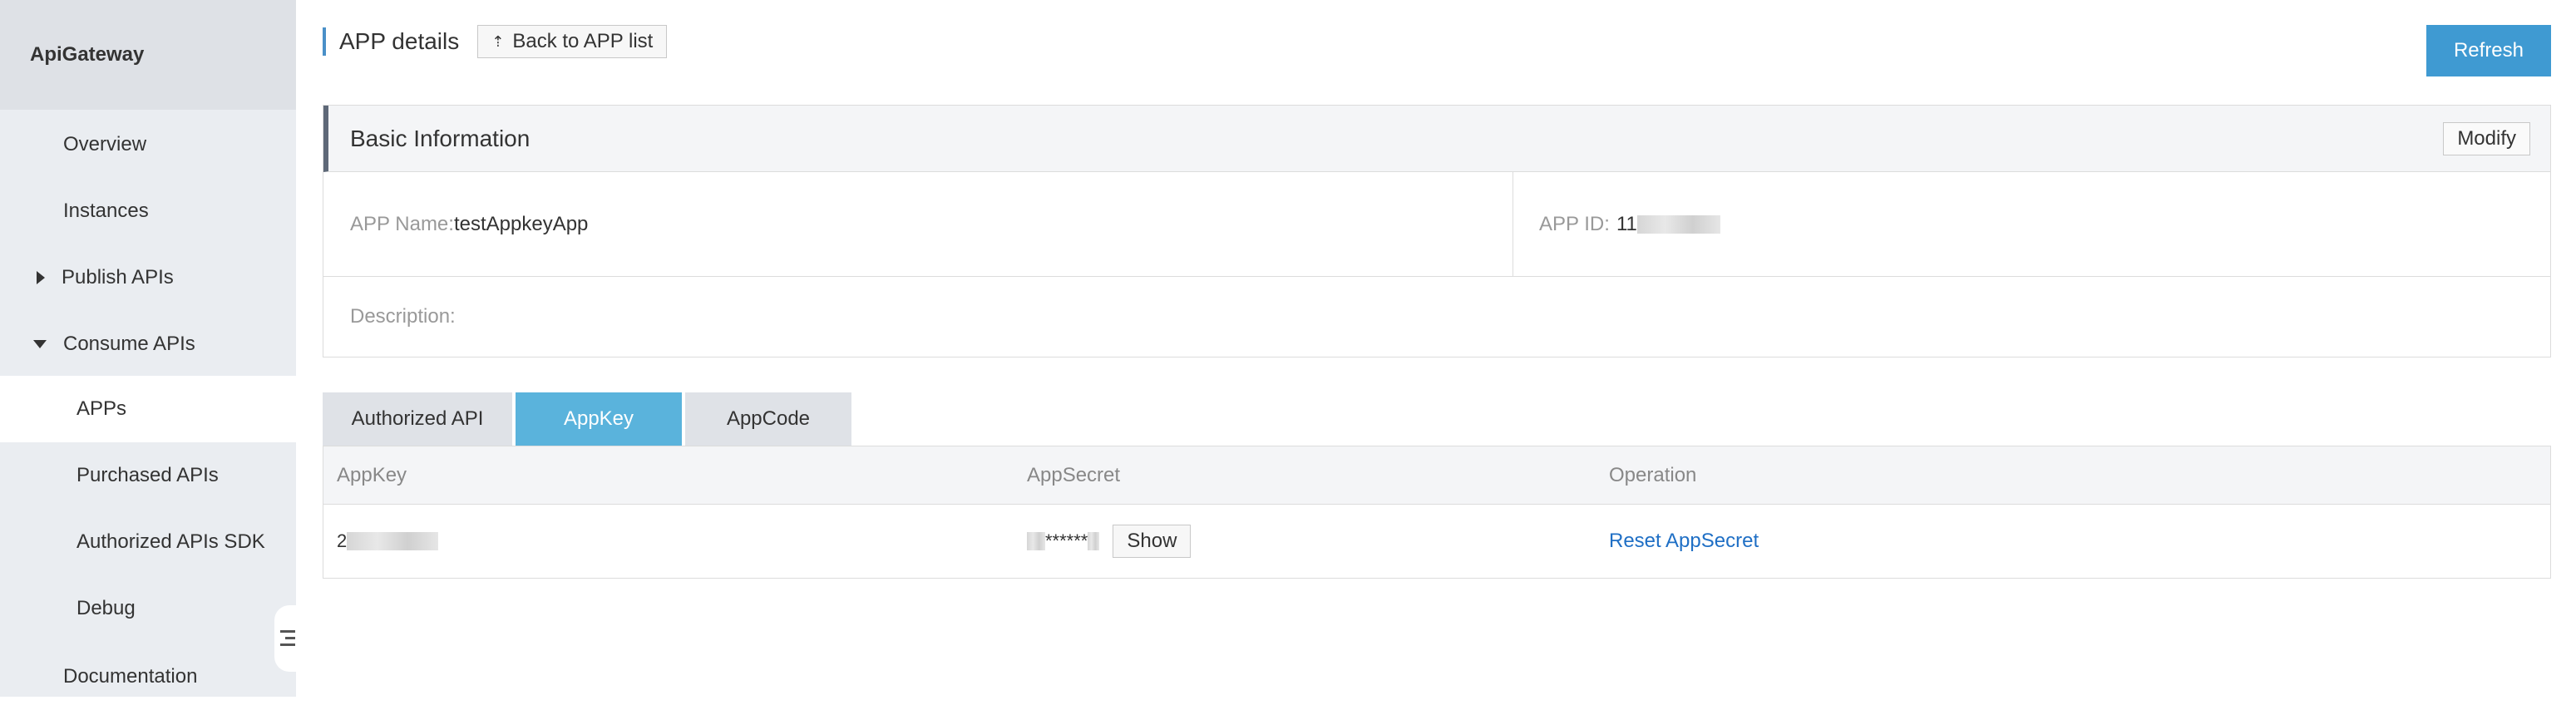  What do you see at coordinates (106, 608) in the screenshot?
I see `sidebar-item-label: Debug` at bounding box center [106, 608].